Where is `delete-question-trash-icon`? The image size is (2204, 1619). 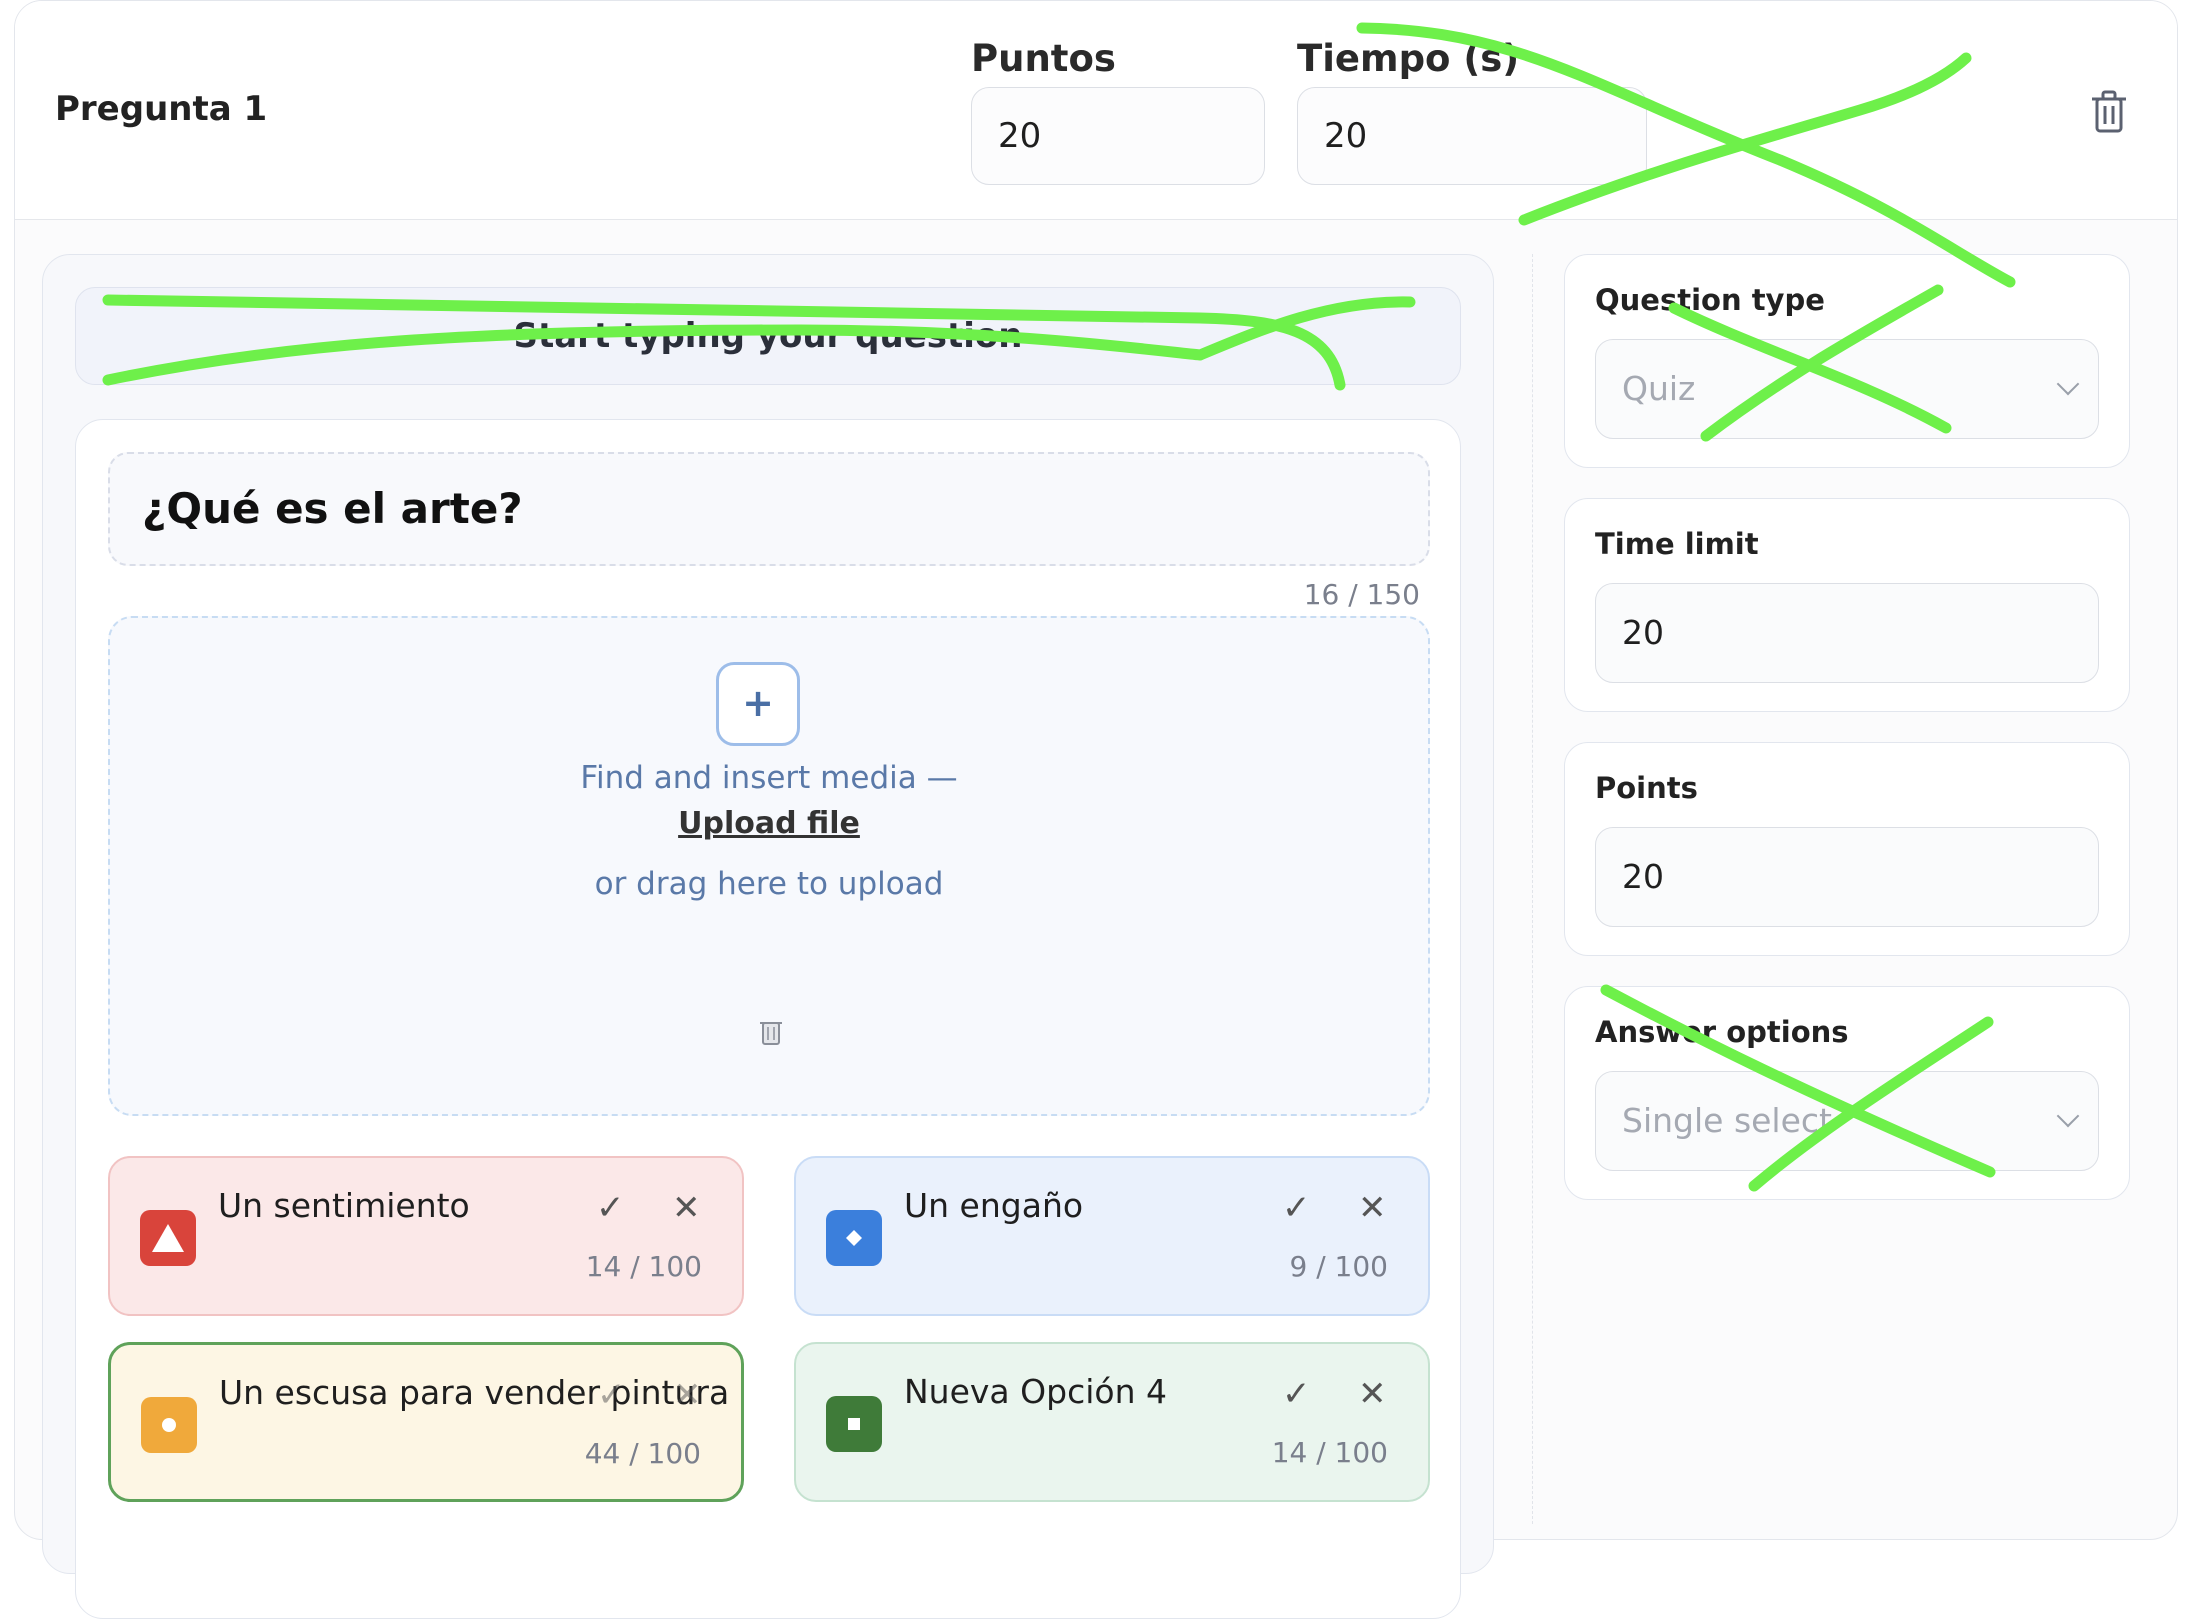
delete-question-trash-icon is located at coordinates (2109, 113).